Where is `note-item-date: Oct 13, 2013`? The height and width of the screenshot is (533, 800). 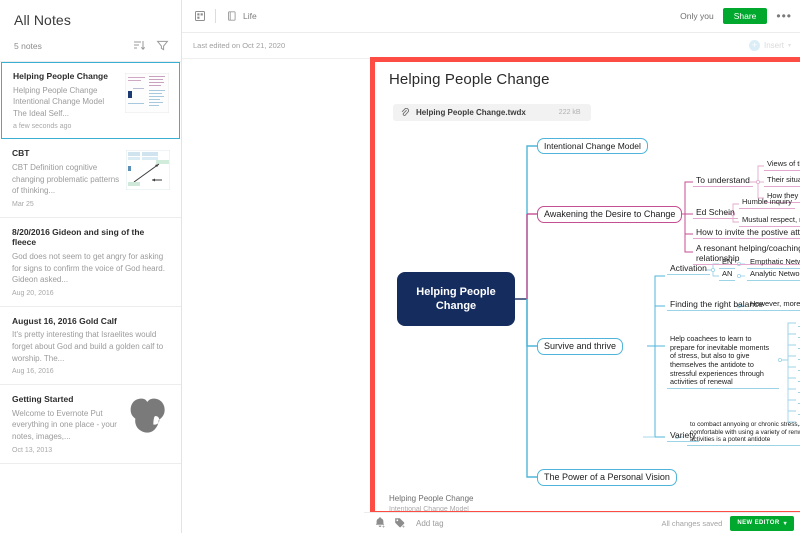
note-item-date: Oct 13, 2013 is located at coordinates (32, 450).